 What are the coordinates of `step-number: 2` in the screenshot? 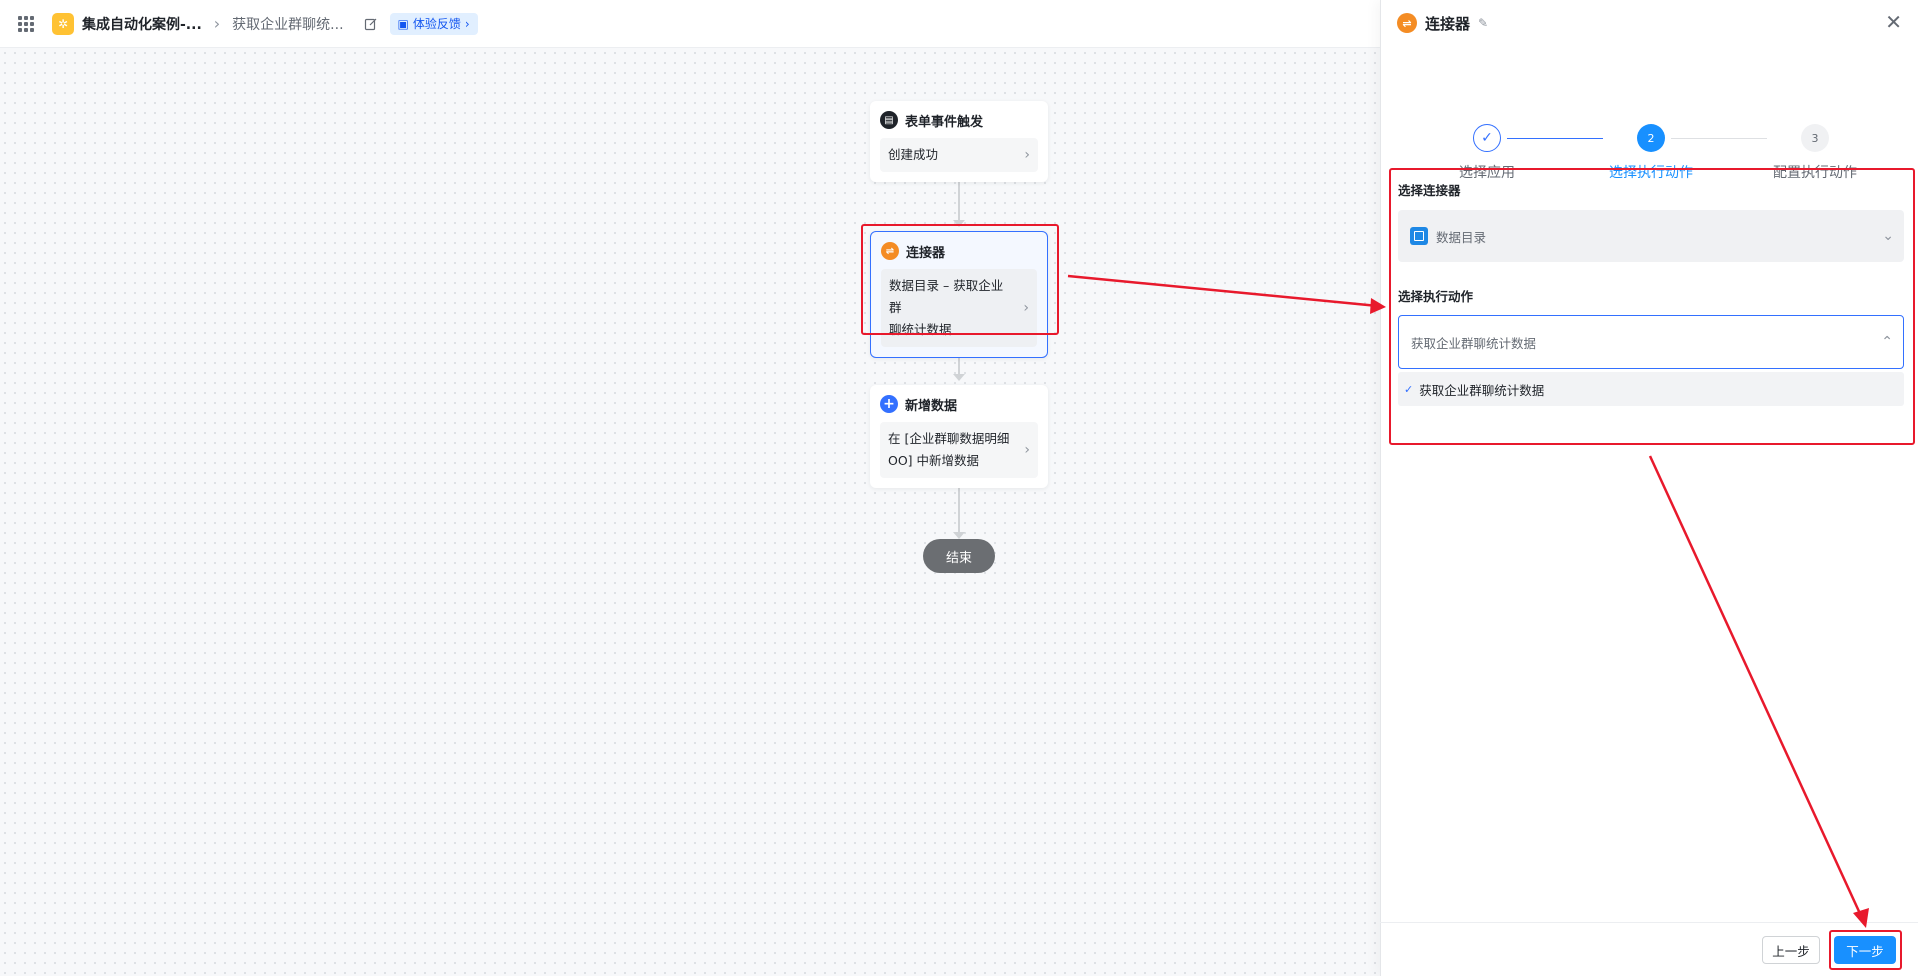 It's located at (1651, 138).